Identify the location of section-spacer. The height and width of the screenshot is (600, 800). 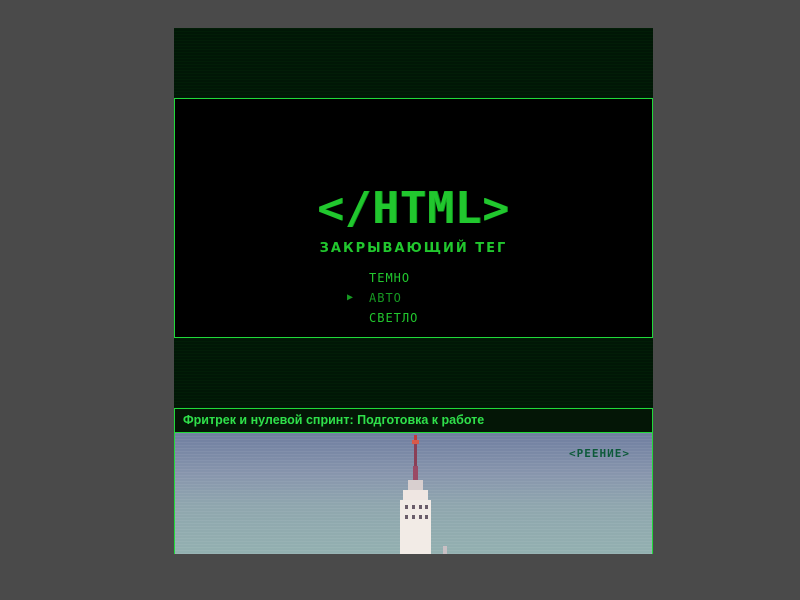
(413, 373).